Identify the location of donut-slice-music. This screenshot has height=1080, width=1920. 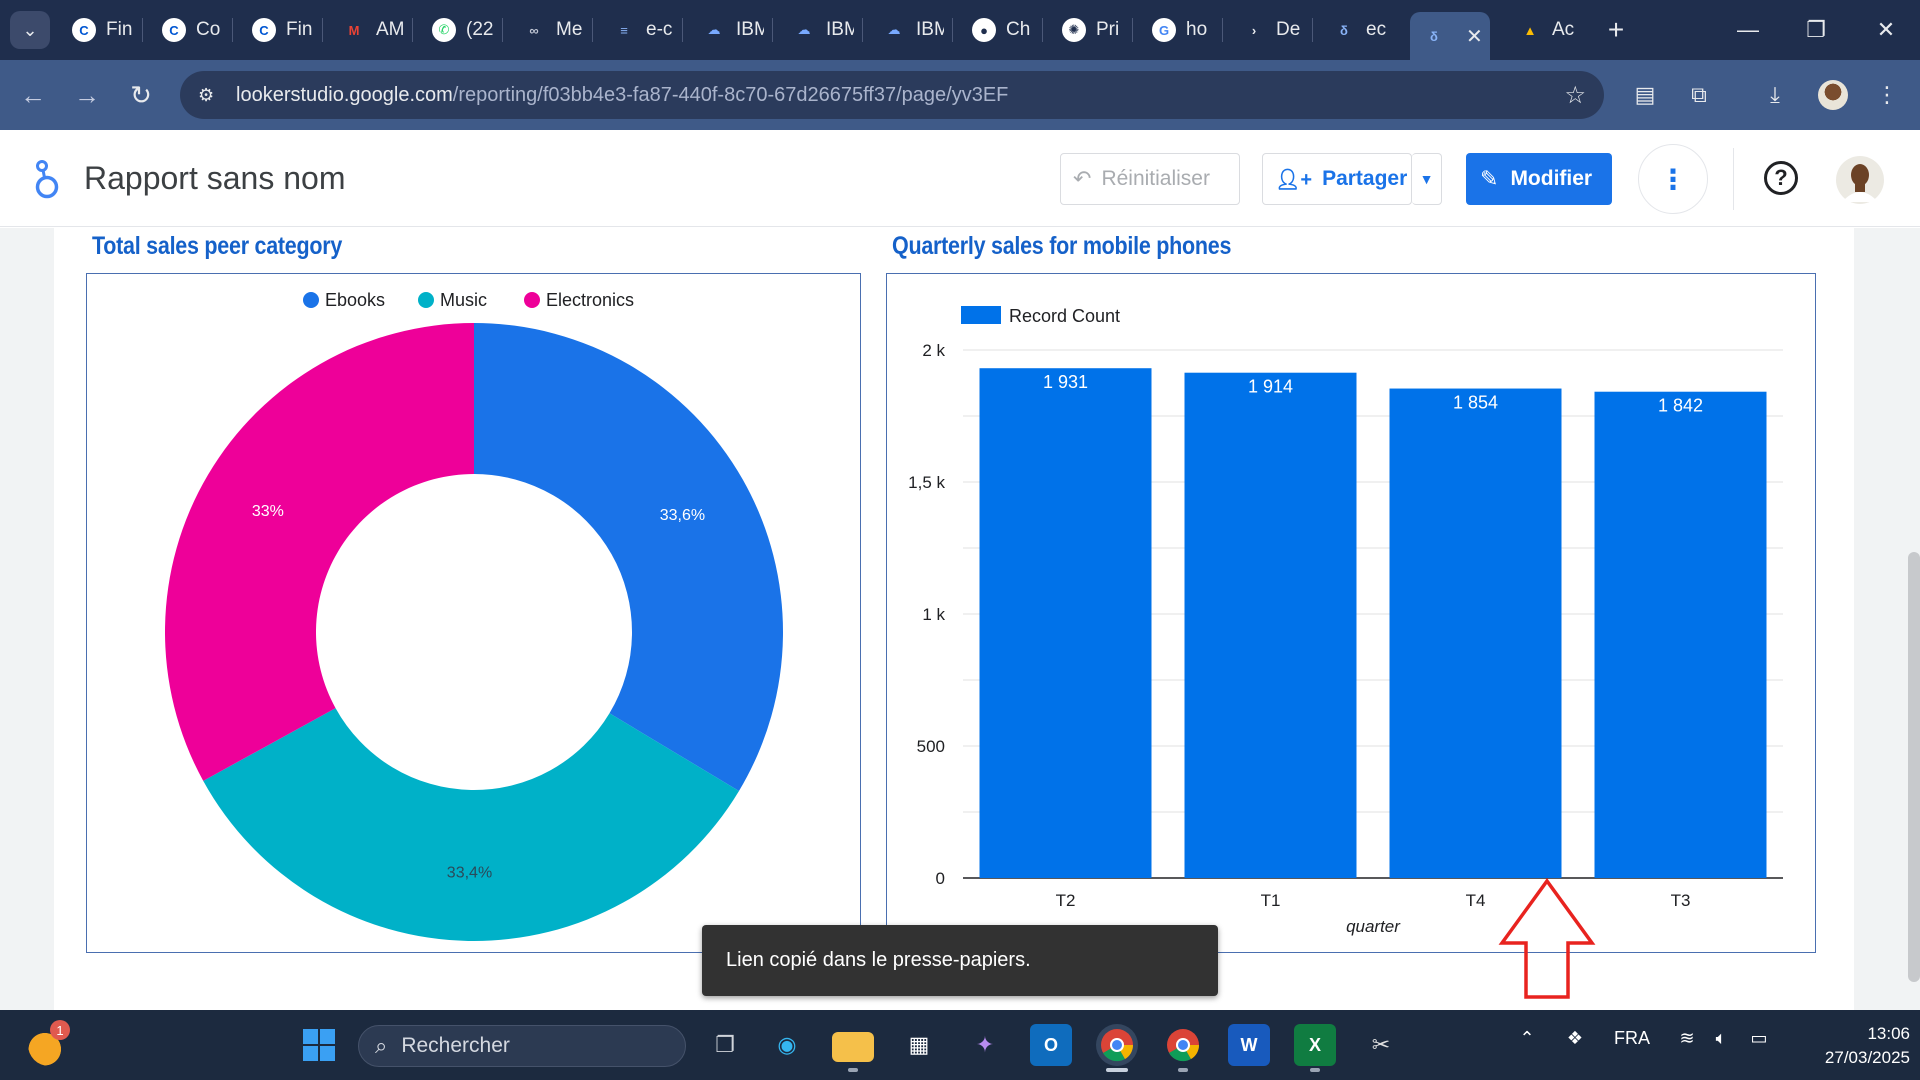
(471, 824).